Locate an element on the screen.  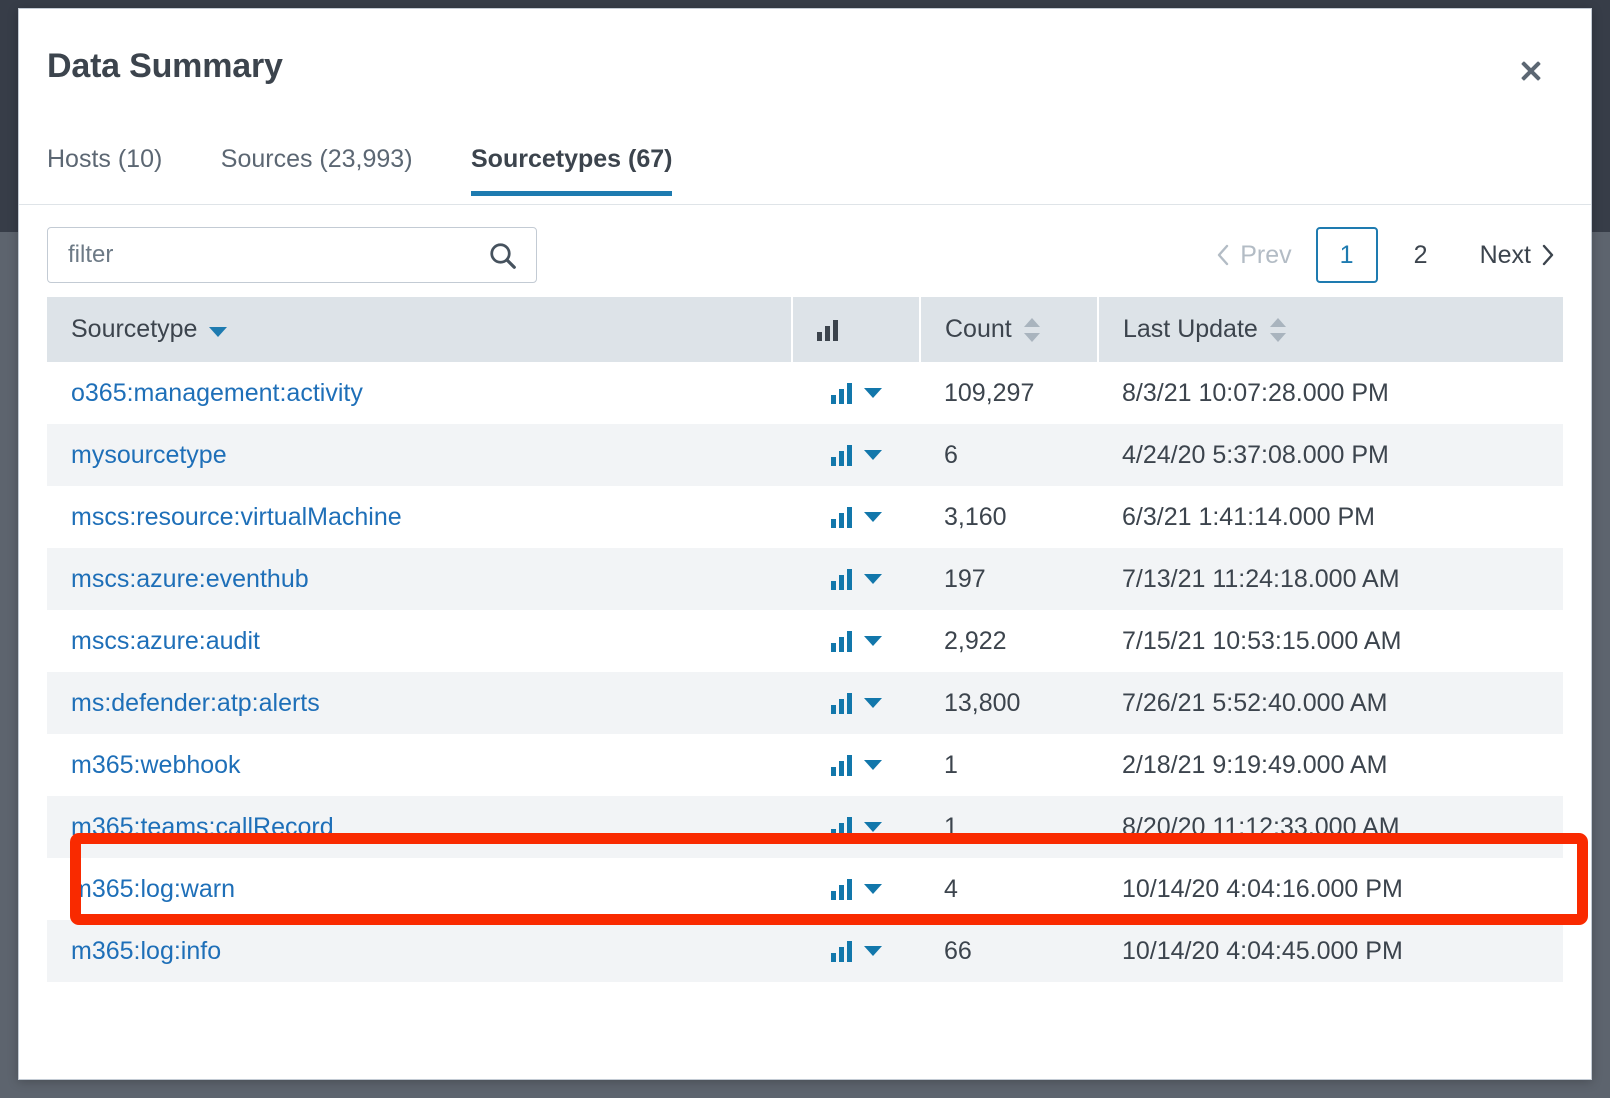
filter-box is located at coordinates (292, 255).